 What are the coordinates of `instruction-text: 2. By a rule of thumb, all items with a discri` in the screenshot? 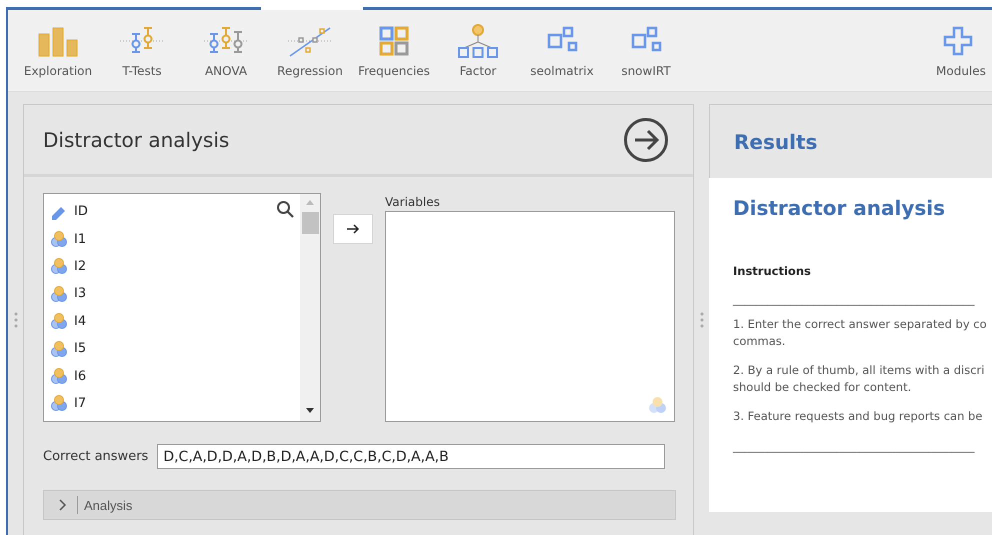 It's located at (859, 370).